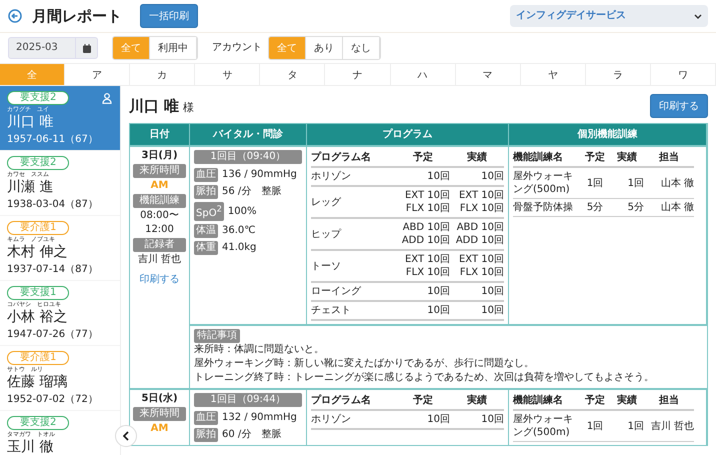 The height and width of the screenshot is (455, 716). What do you see at coordinates (159, 216) in the screenshot?
I see `time-from: 08:00〜` at bounding box center [159, 216].